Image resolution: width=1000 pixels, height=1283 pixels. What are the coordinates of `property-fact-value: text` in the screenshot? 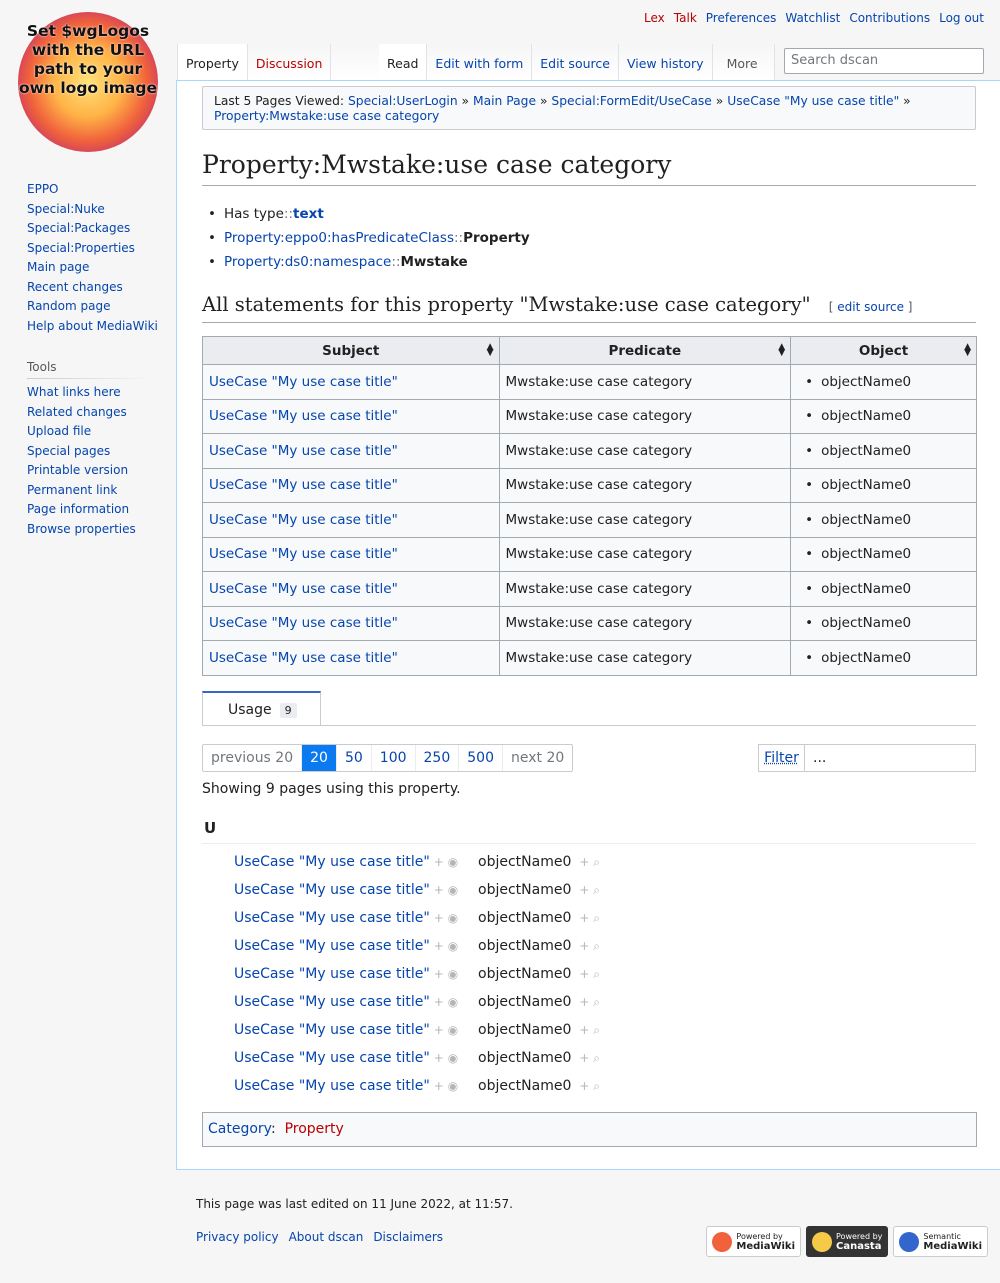 It's located at (308, 214).